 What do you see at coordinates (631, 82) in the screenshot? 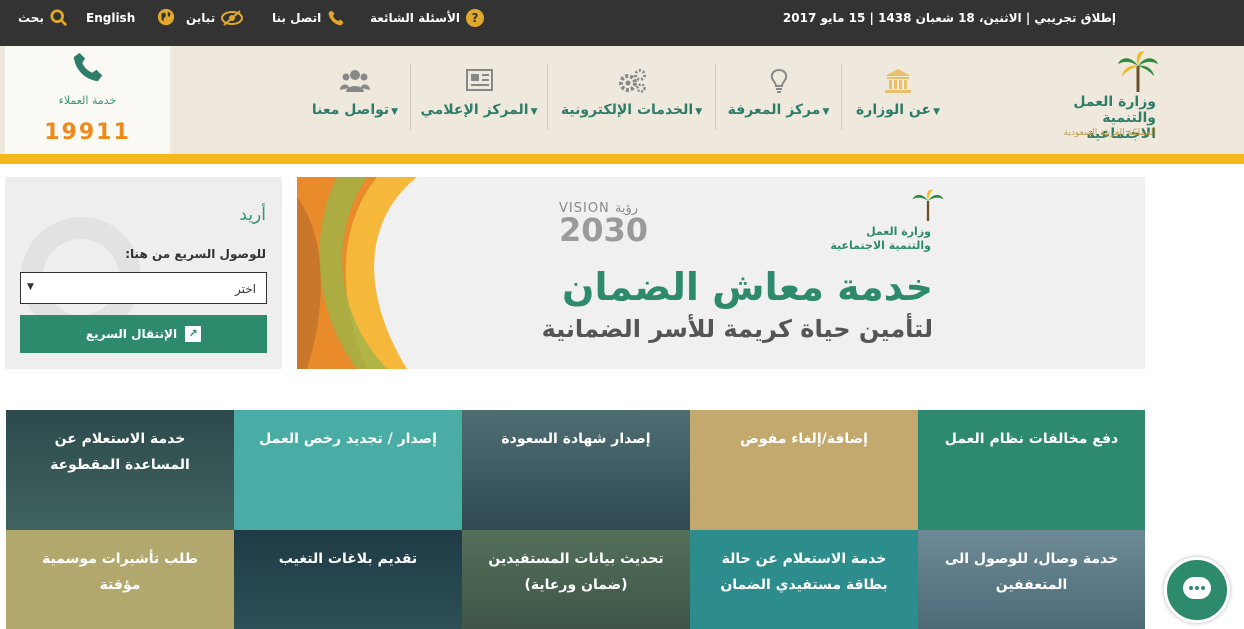
I see `gears-icon` at bounding box center [631, 82].